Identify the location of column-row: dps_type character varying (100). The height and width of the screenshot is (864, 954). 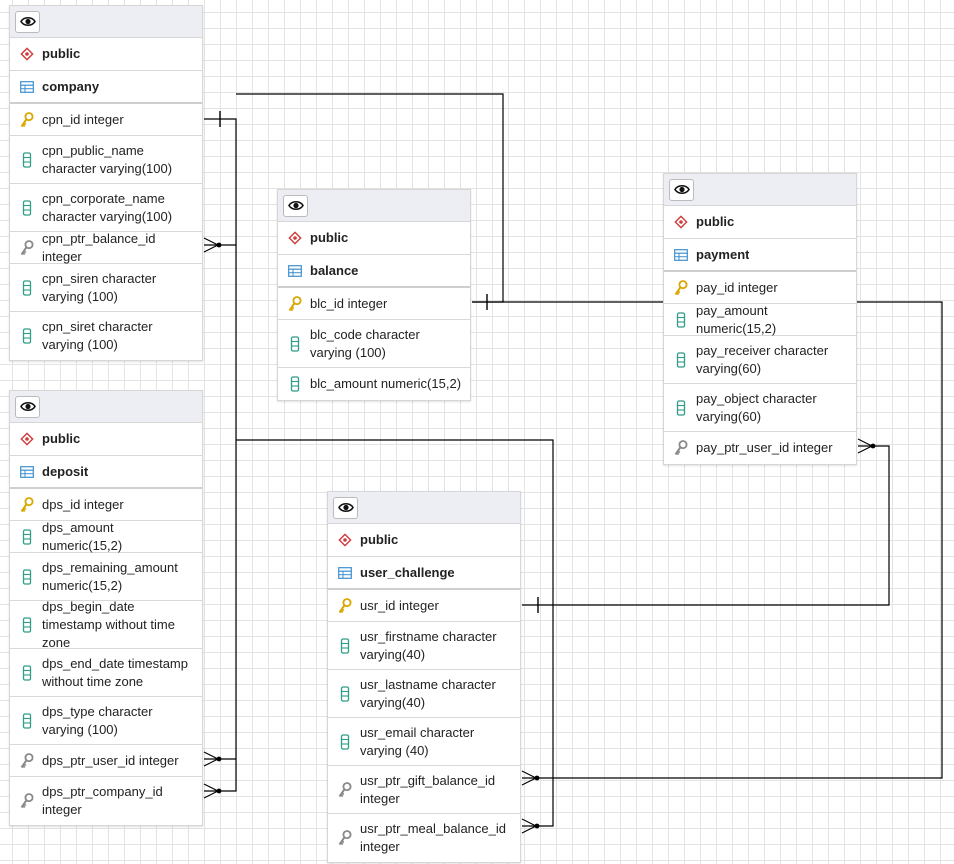
(106, 721).